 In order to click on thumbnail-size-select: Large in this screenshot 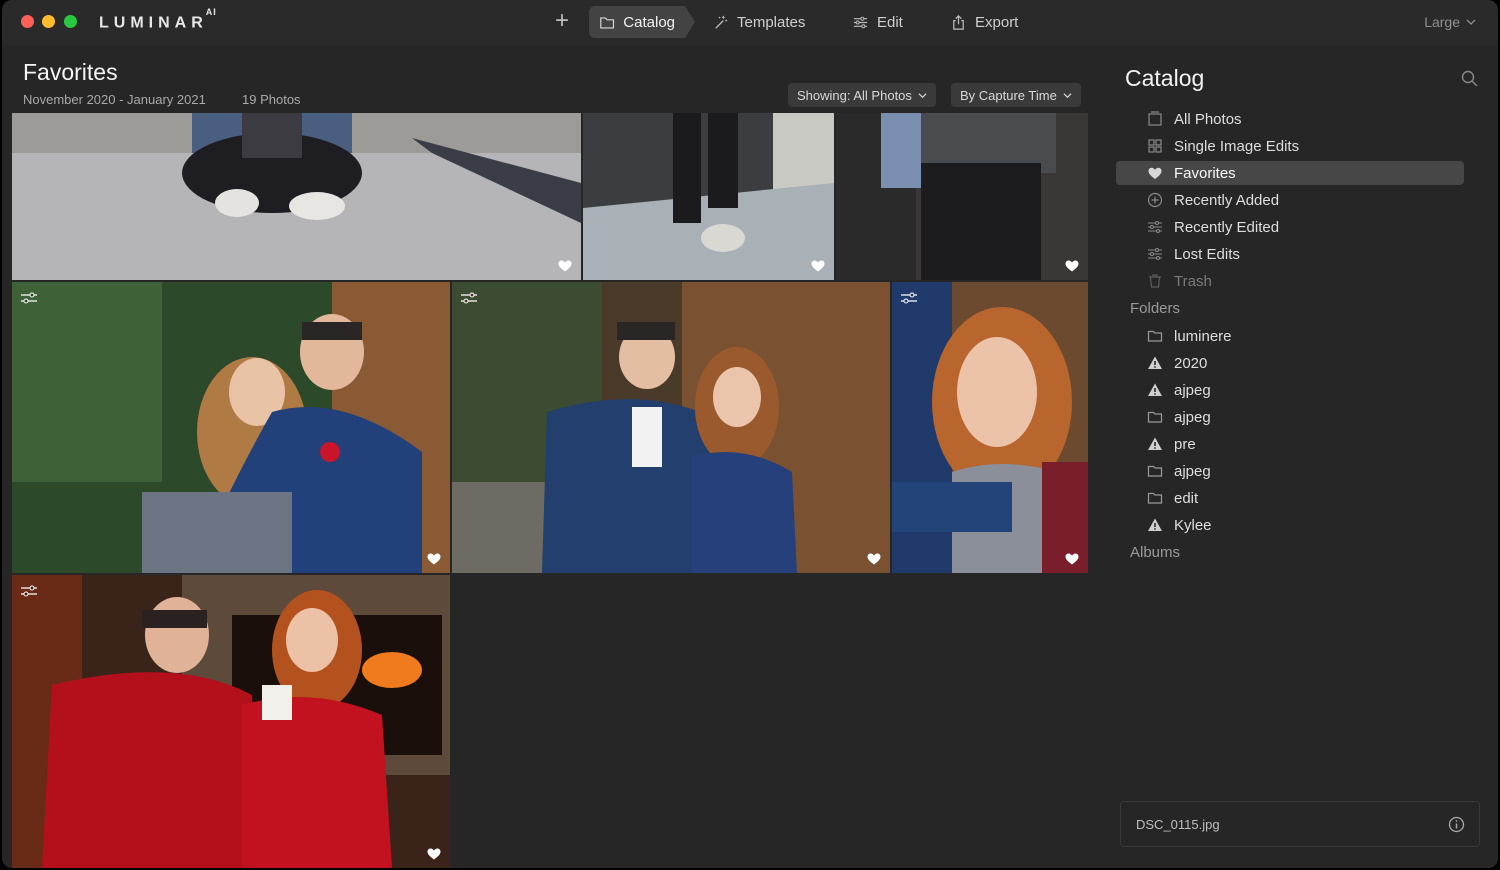, I will do `click(1450, 22)`.